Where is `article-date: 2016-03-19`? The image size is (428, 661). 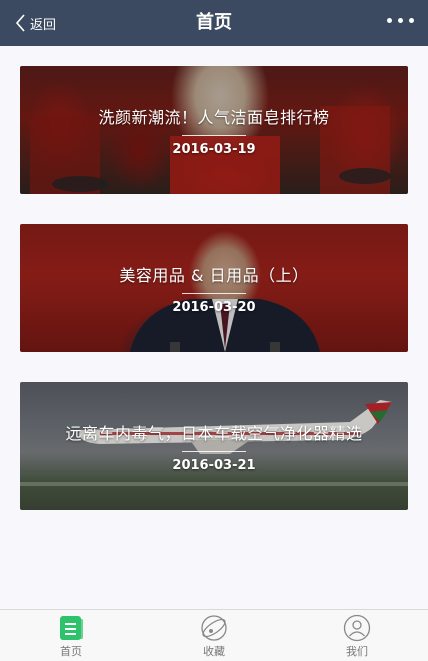 article-date: 2016-03-19 is located at coordinates (214, 149).